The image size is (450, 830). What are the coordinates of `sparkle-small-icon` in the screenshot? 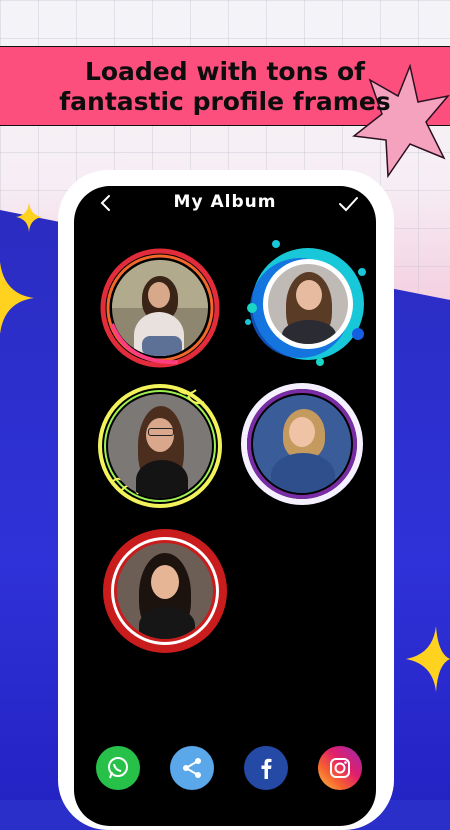 It's located at (29, 217).